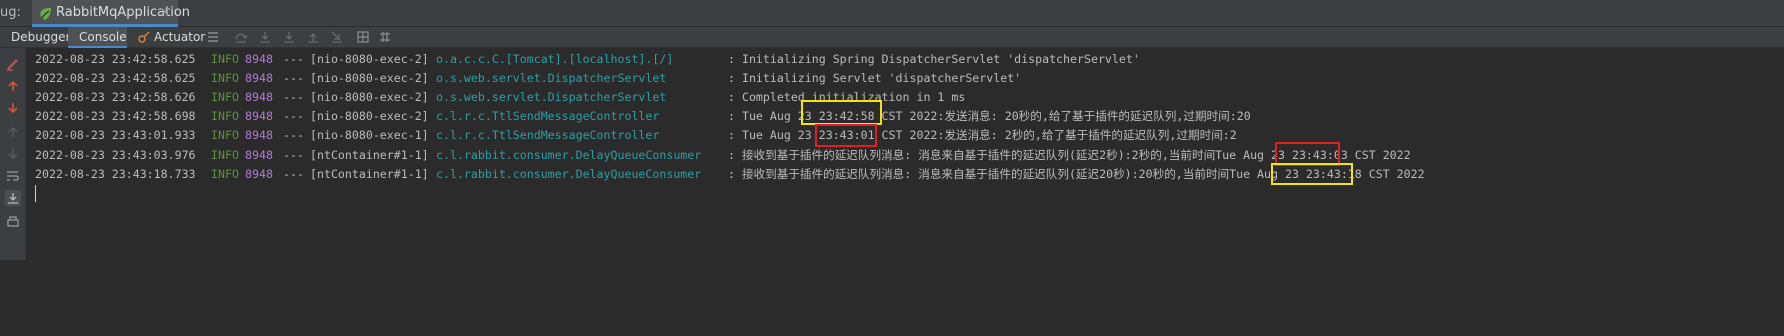 The image size is (1784, 336). Describe the element at coordinates (13, 132) in the screenshot. I see `up-disabled-icon` at that location.